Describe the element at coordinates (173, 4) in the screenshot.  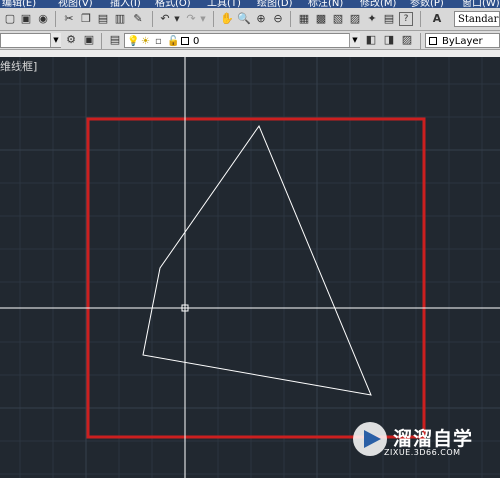
I see `menu-format: 格式(O)` at that location.